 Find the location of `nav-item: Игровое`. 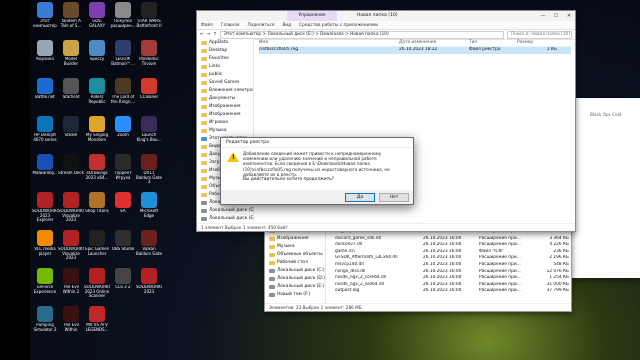

nav-item: Игровое is located at coordinates (225, 123).